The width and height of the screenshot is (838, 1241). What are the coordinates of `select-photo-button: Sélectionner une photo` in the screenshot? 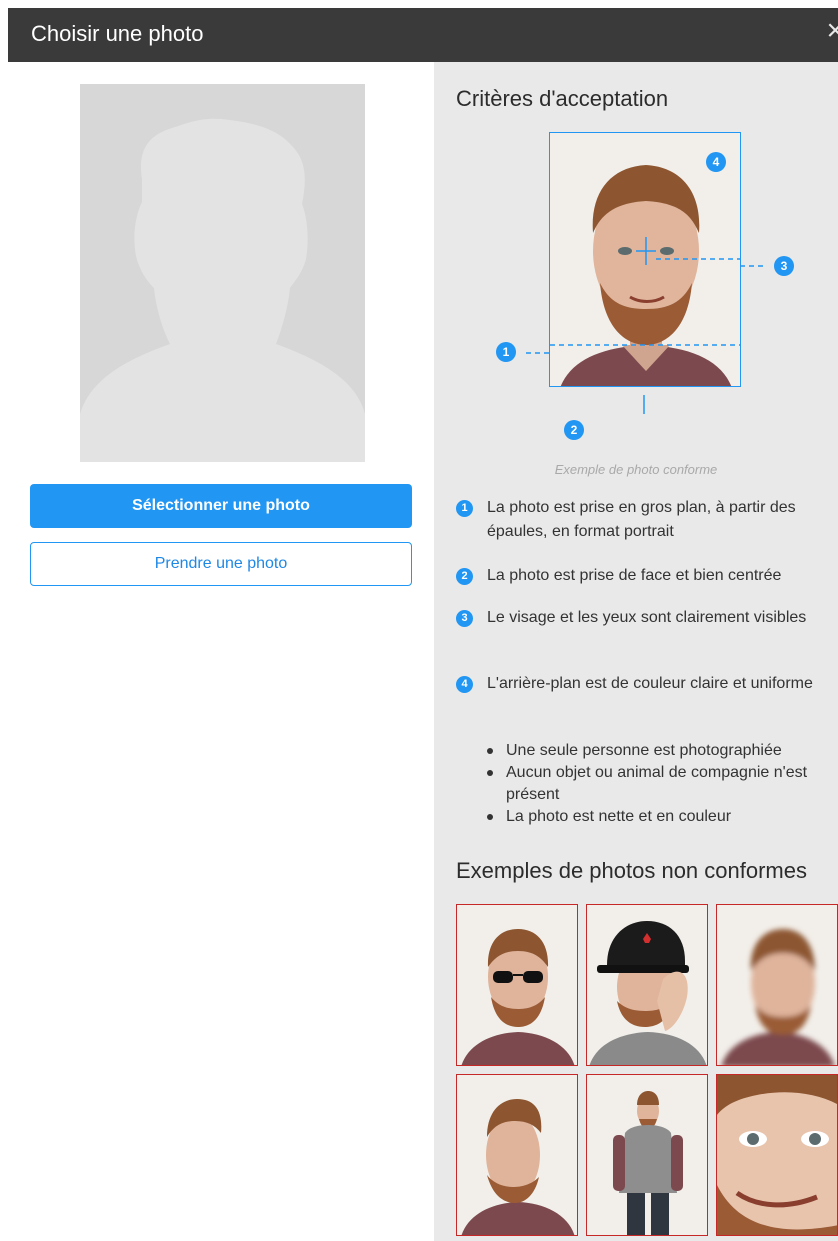 It's located at (221, 506).